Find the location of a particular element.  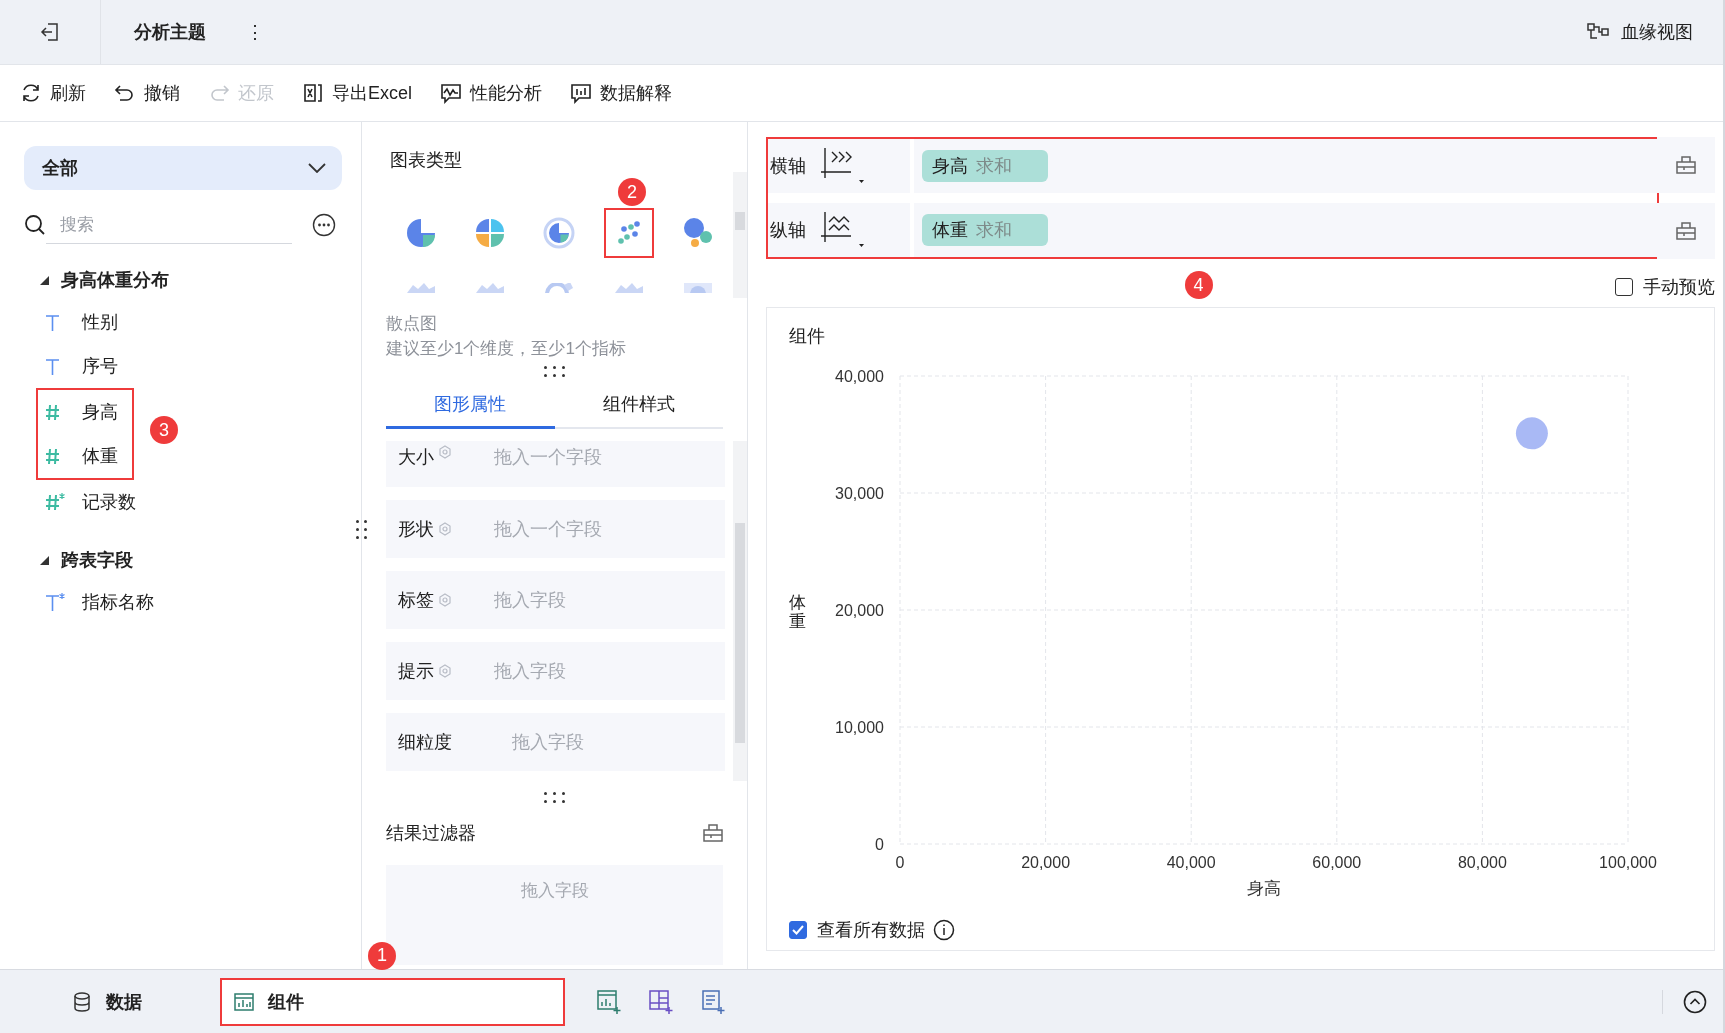

vertical-axis-icon is located at coordinates (842, 230).